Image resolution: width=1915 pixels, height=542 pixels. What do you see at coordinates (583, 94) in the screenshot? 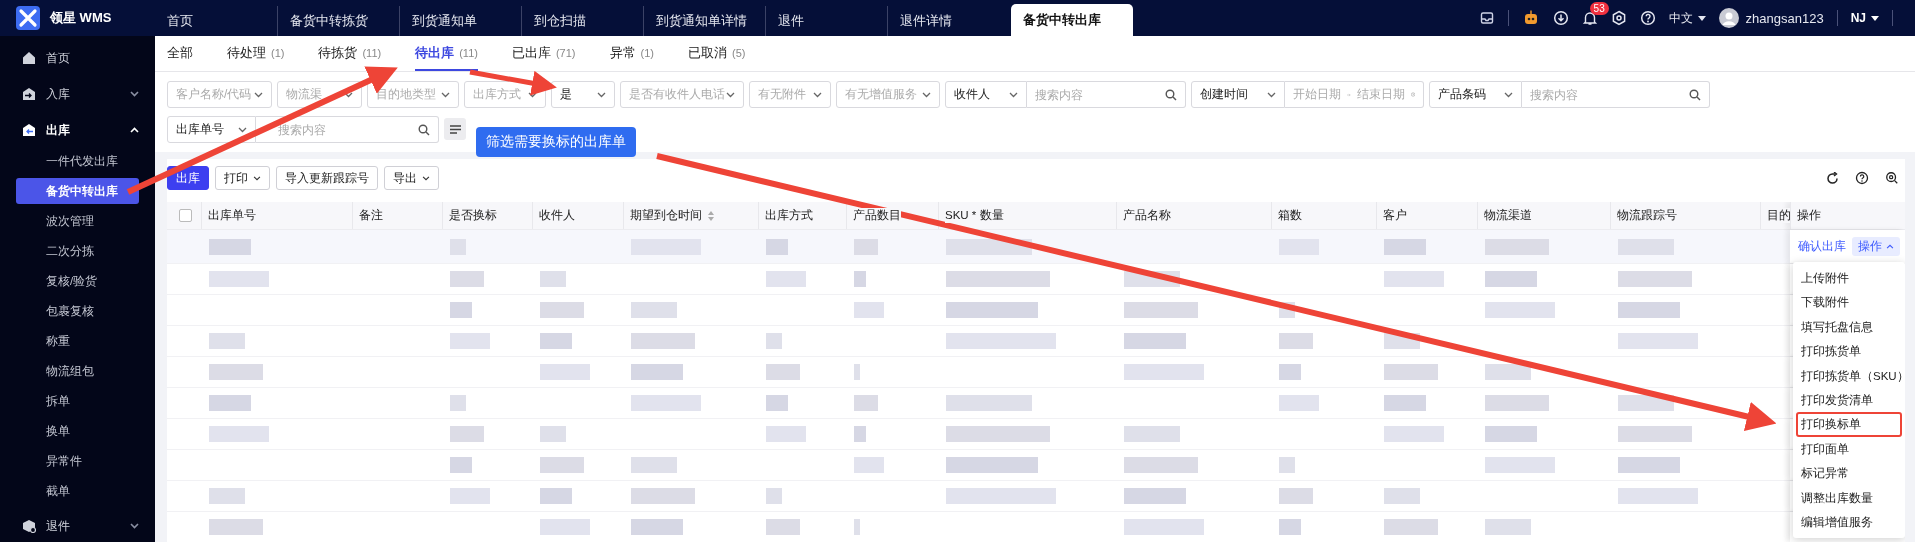
I see `select-field: 是` at bounding box center [583, 94].